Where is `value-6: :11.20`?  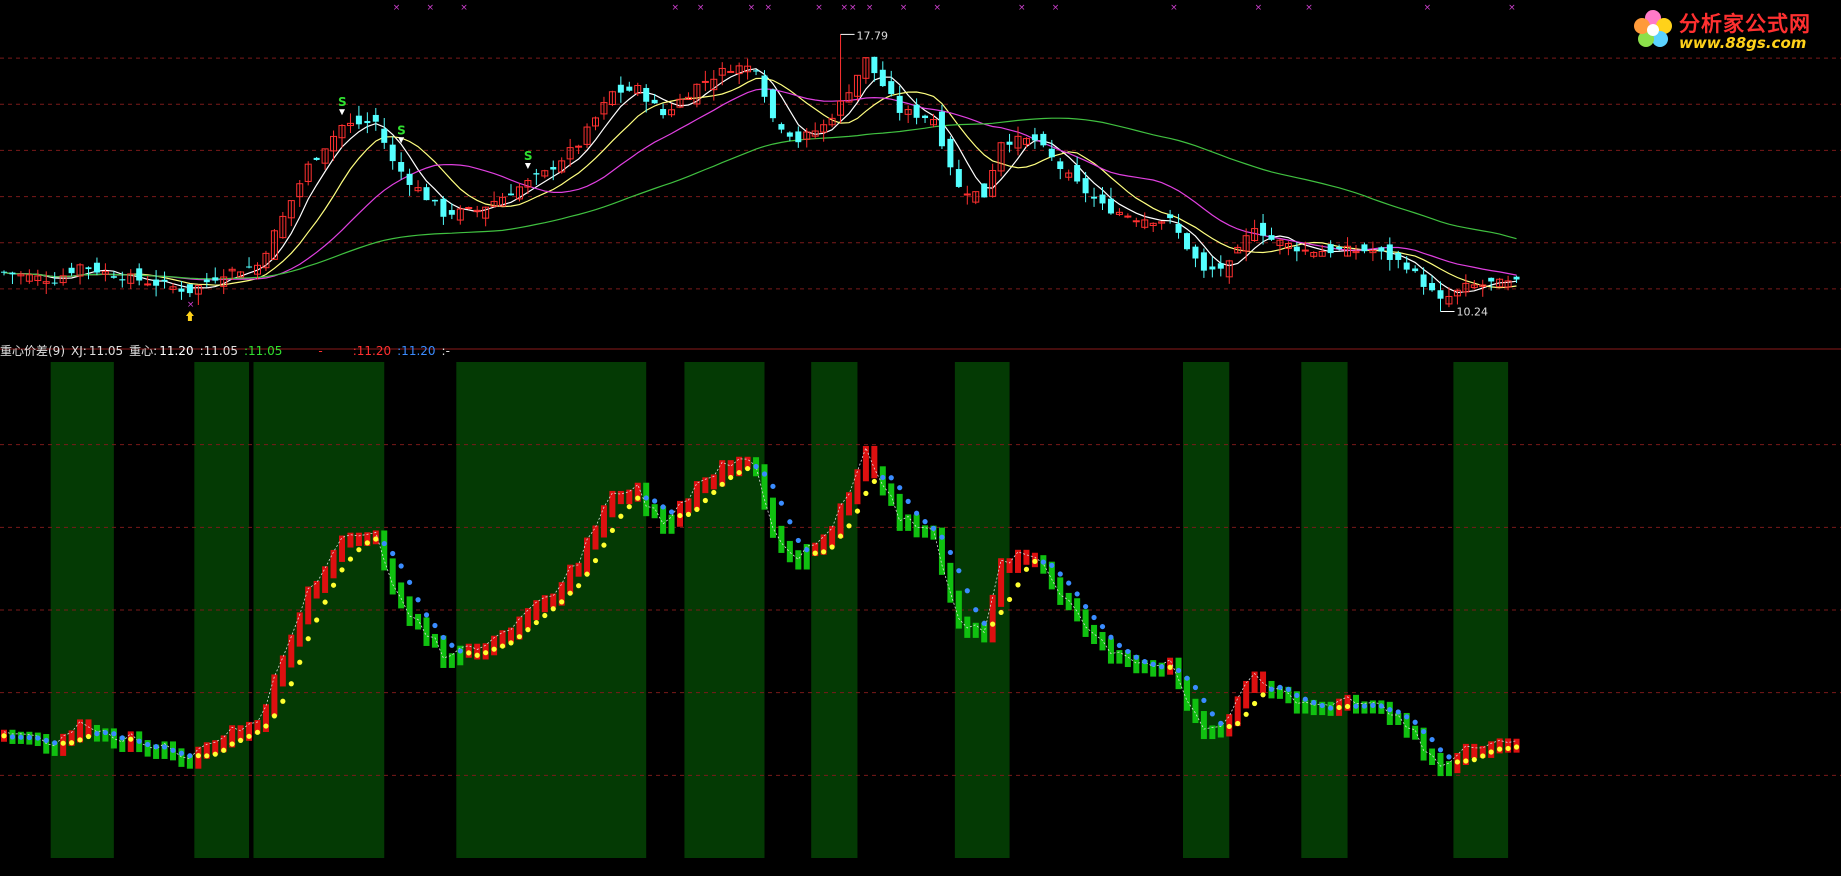
value-6: :11.20 is located at coordinates (372, 351).